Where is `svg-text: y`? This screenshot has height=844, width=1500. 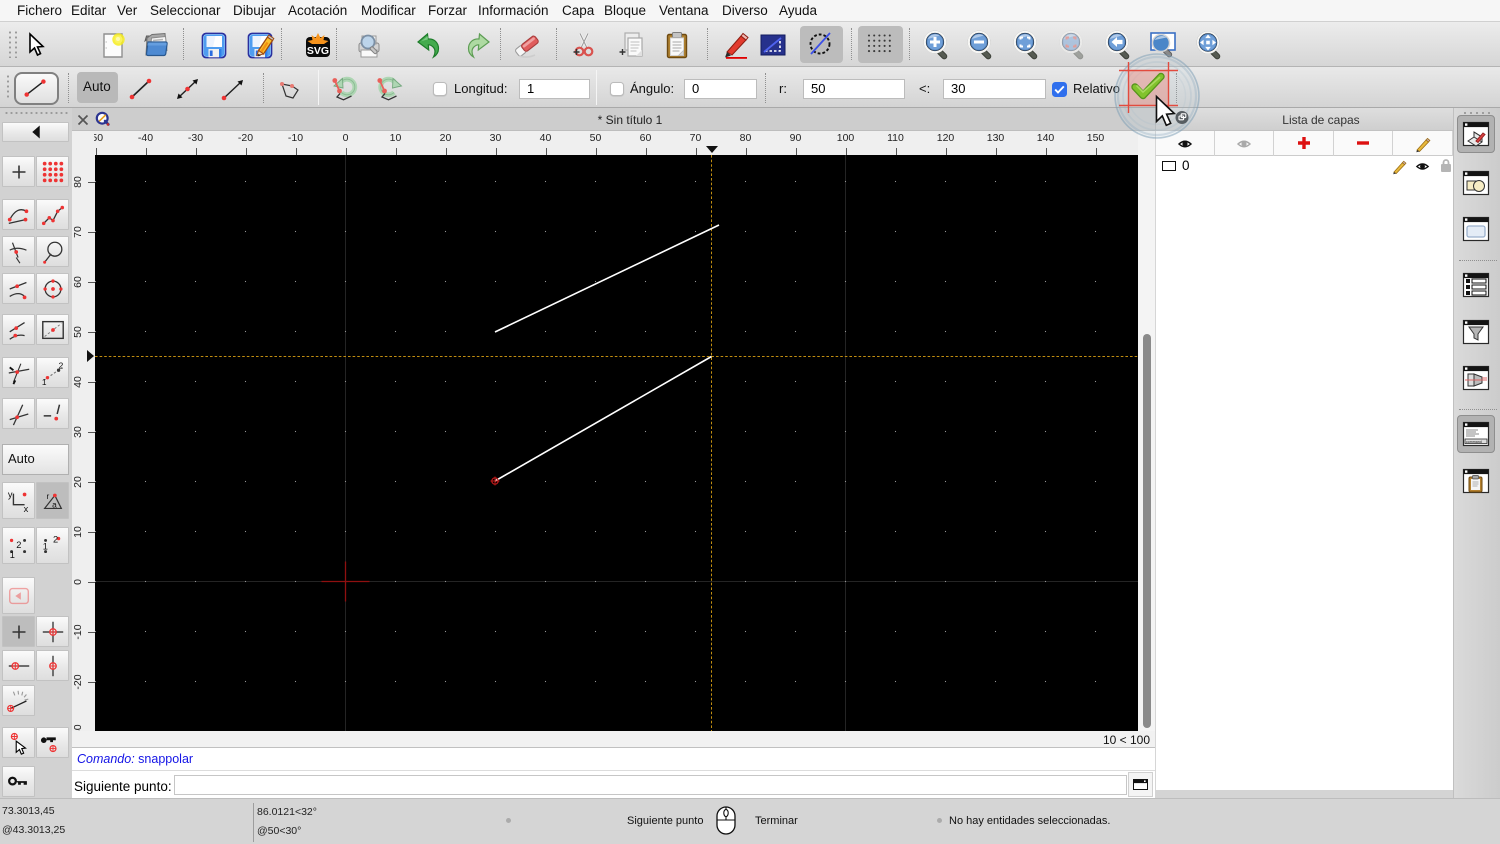 svg-text: y is located at coordinates (9, 494).